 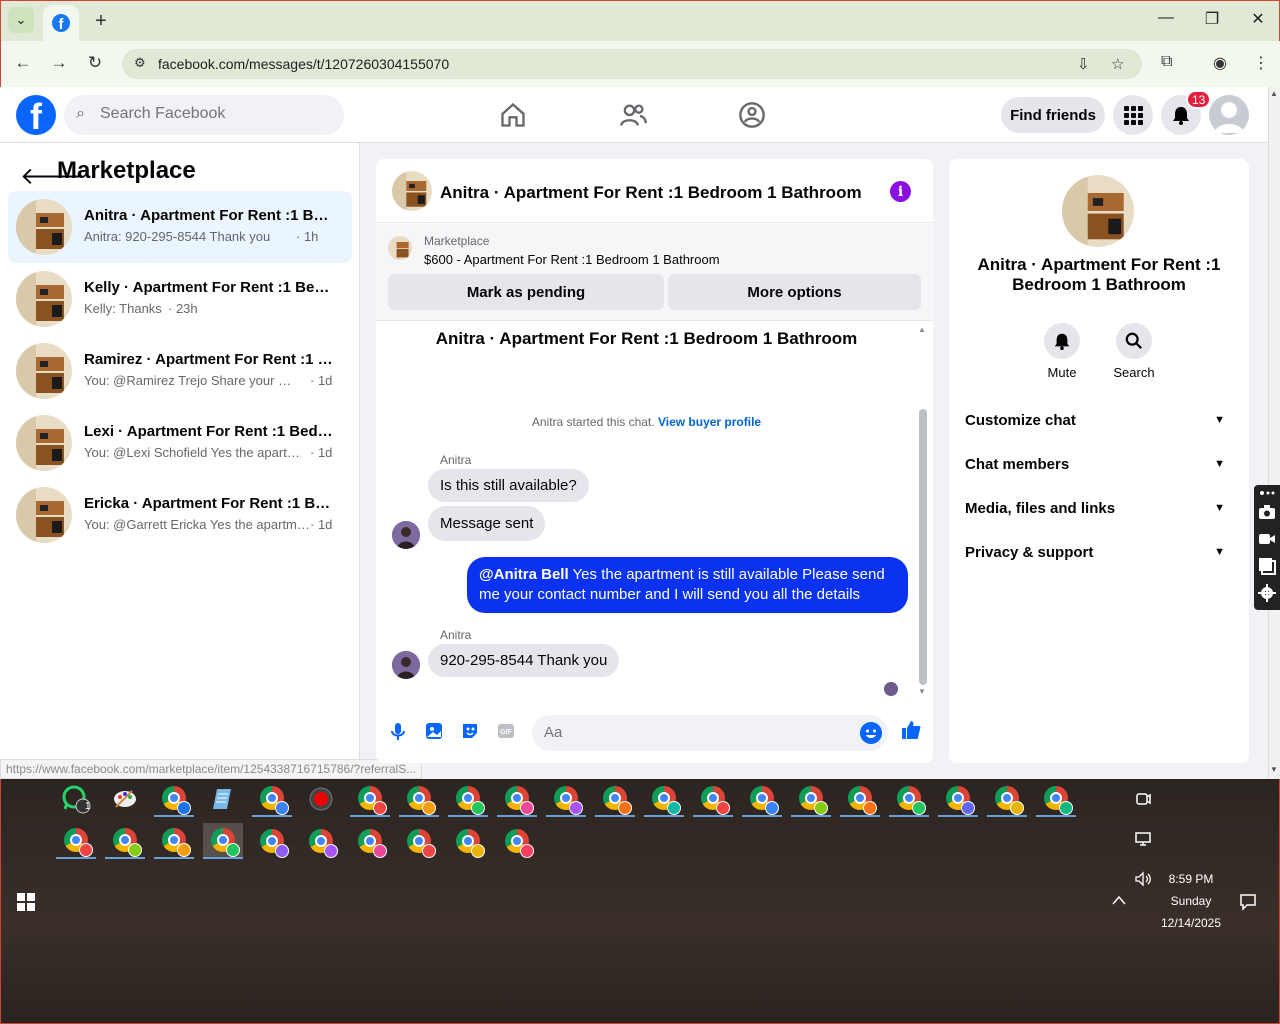 What do you see at coordinates (125, 799) in the screenshot?
I see `taskbar-paint` at bounding box center [125, 799].